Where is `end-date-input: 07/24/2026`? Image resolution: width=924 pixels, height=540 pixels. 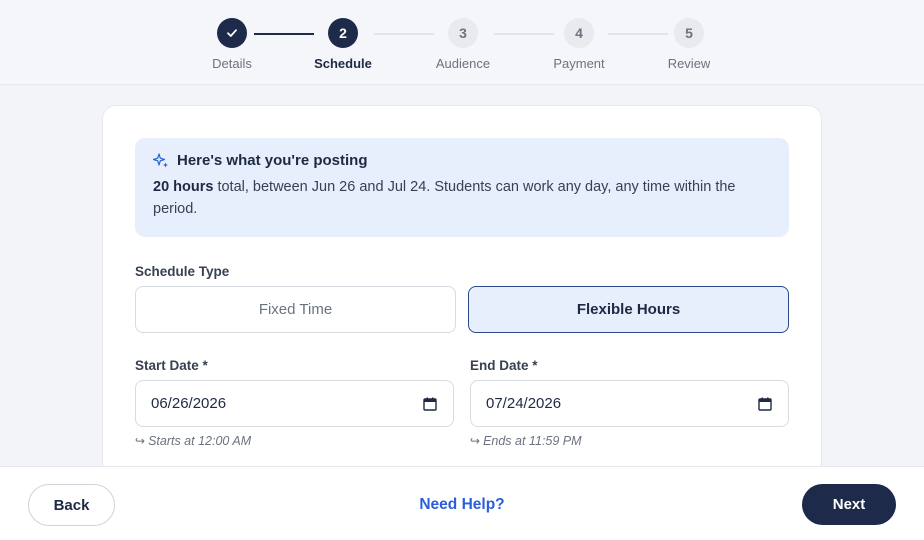
end-date-input: 07/24/2026 is located at coordinates (629, 403).